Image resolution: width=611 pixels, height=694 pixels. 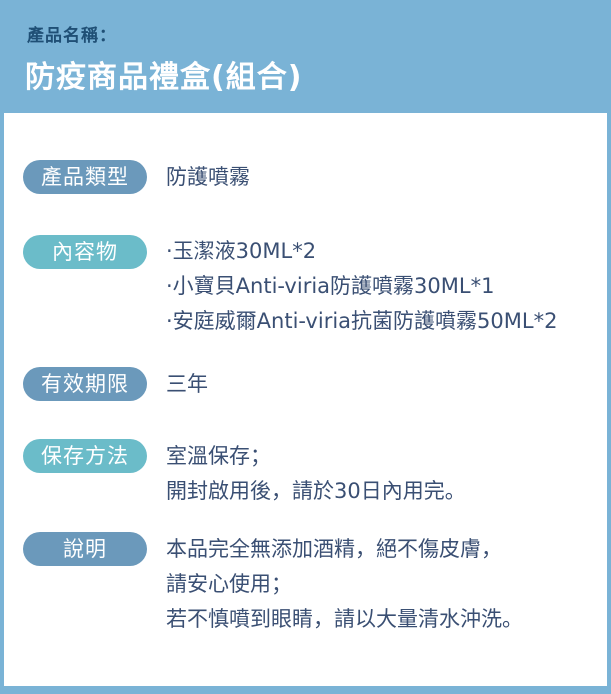 I want to click on contents-line-1: ·玉潔液30ML*2, so click(x=241, y=251).